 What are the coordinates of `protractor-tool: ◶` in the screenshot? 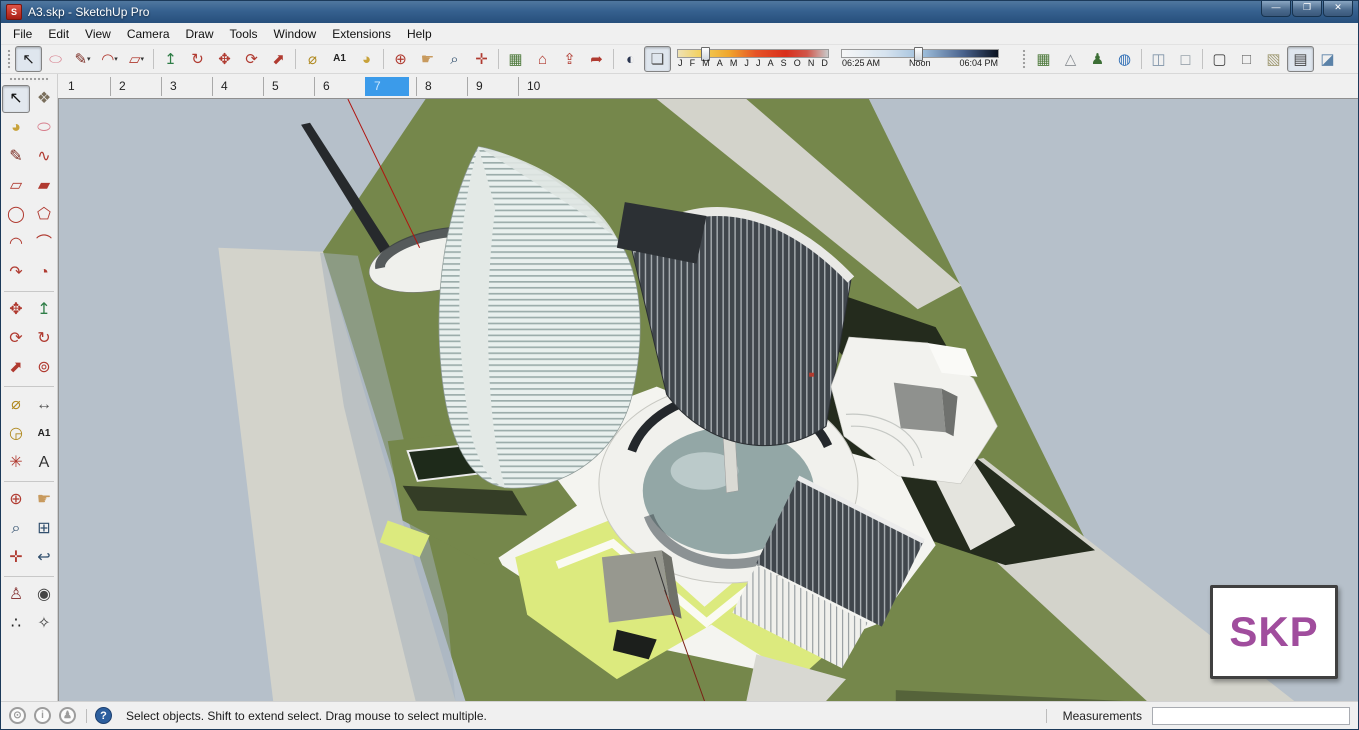 It's located at (16, 434).